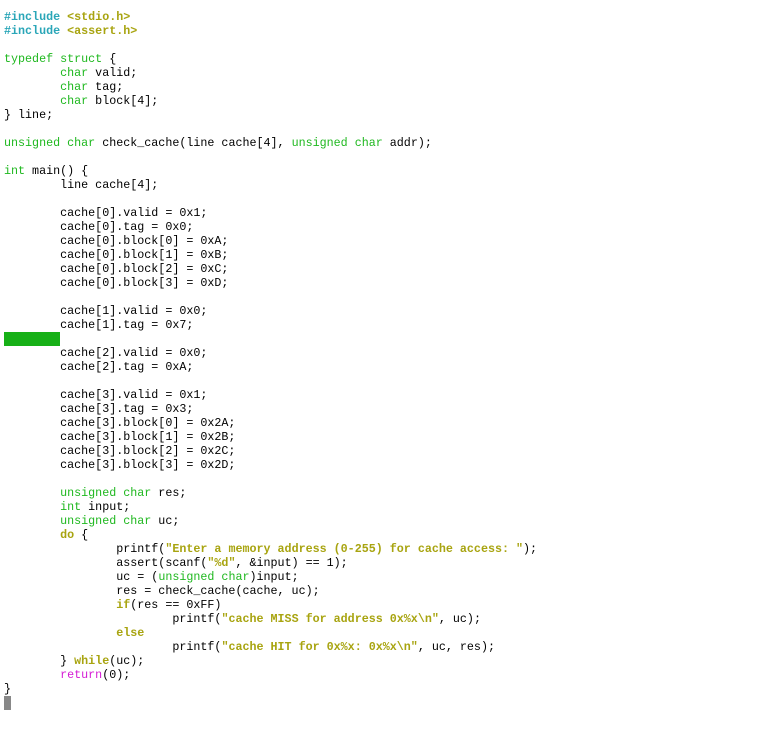  What do you see at coordinates (120, 437) in the screenshot?
I see `code-token: cache[3].block[1] = 0x2B;` at bounding box center [120, 437].